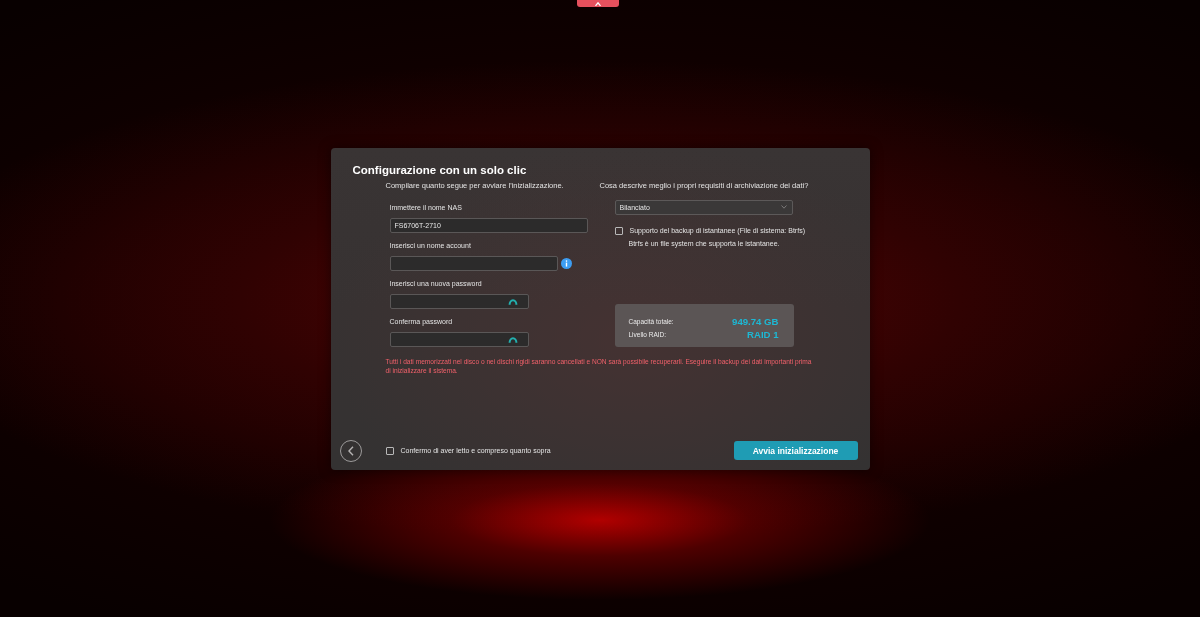 This screenshot has width=1200, height=617. Describe the element at coordinates (473, 263) in the screenshot. I see `text-input` at that location.